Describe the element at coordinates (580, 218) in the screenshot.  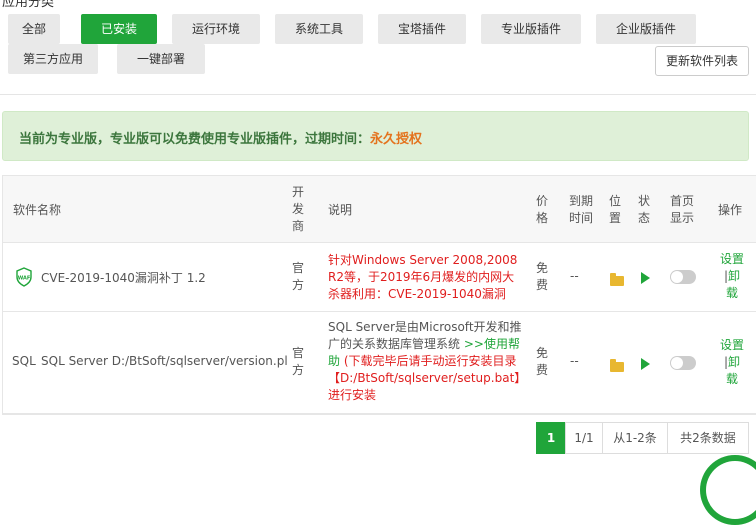
I see `header-expire-line: 时间` at that location.